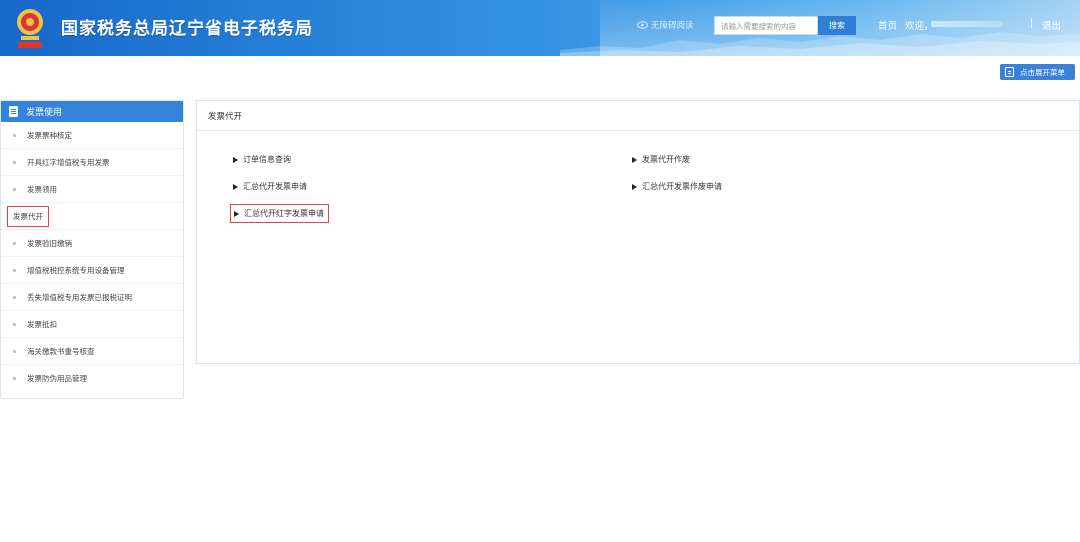 Image resolution: width=1080 pixels, height=542 pixels. I want to click on sidebar-item-tax-control-device: 增值税税控系统专用设备管理, so click(92, 270).